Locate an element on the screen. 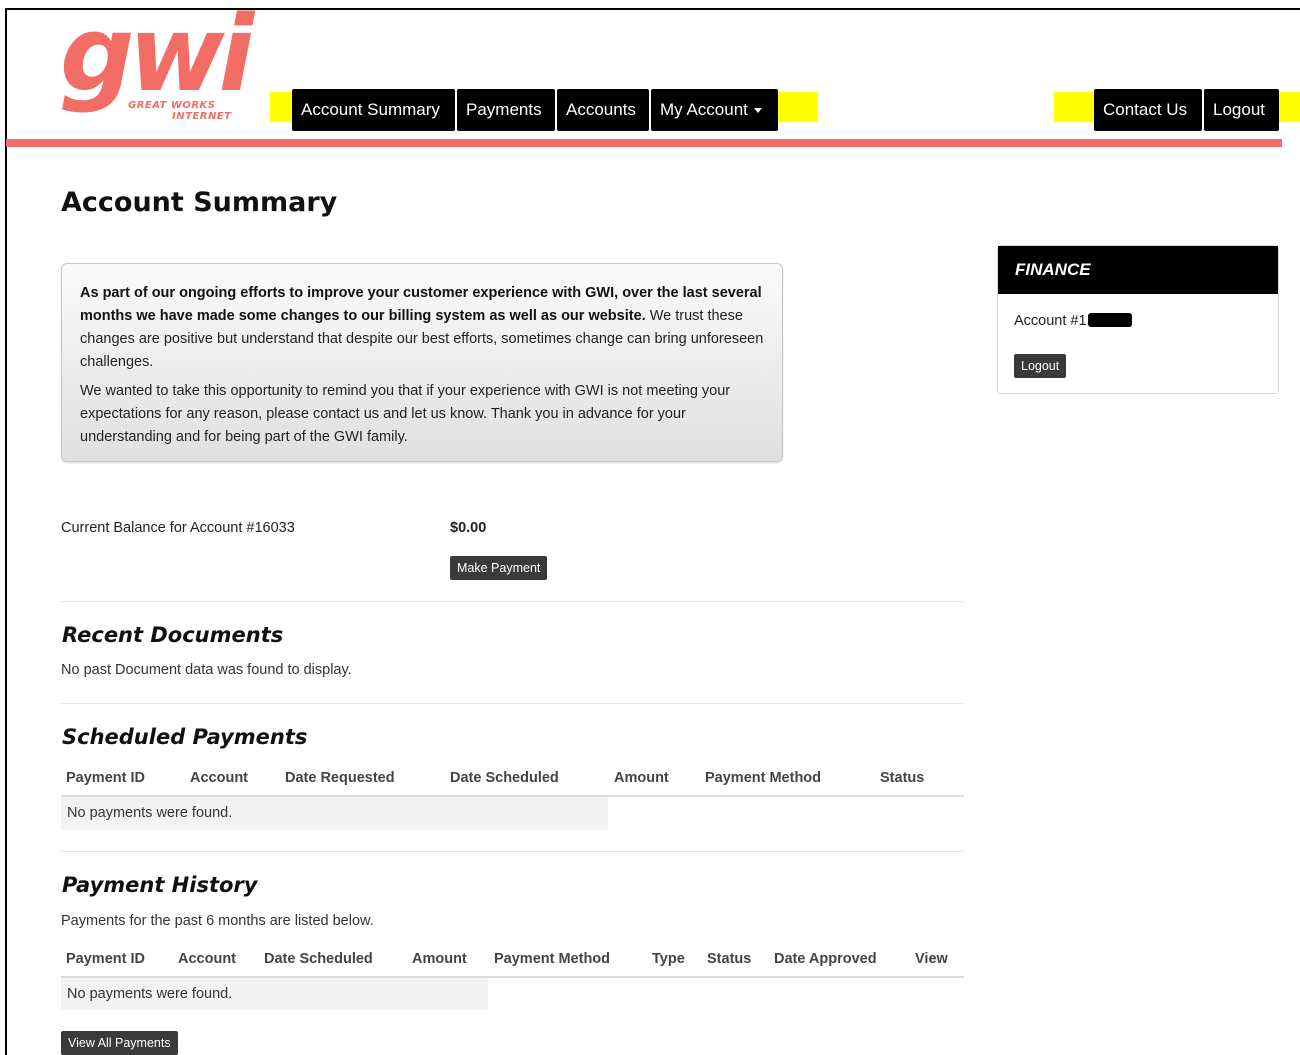 This screenshot has height=1055, width=1300. history-col-view: View is located at coordinates (931, 959).